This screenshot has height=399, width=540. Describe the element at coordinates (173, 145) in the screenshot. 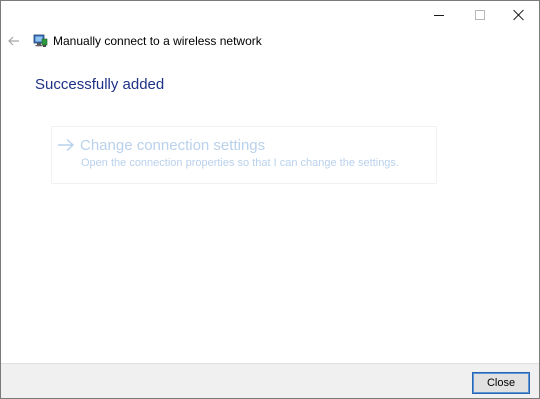

I see `command-link-title: Change connection settings` at that location.